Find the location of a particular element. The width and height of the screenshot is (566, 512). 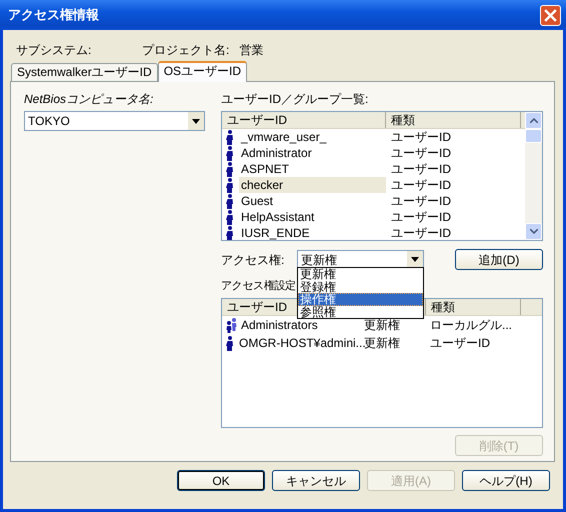

chevron-down-icon is located at coordinates (534, 231).